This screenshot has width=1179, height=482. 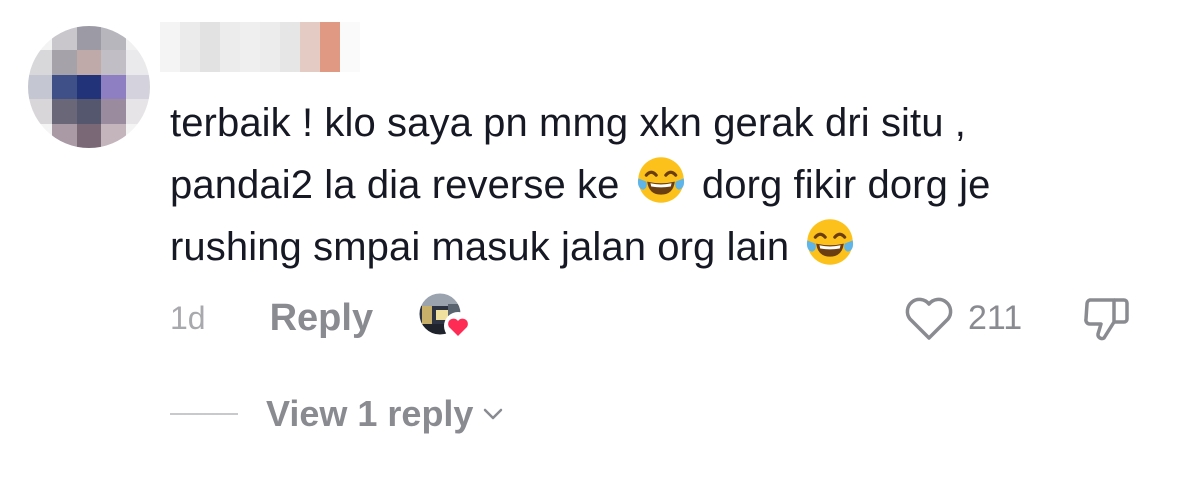 What do you see at coordinates (188, 317) in the screenshot?
I see `comment-timestamp: 1d` at bounding box center [188, 317].